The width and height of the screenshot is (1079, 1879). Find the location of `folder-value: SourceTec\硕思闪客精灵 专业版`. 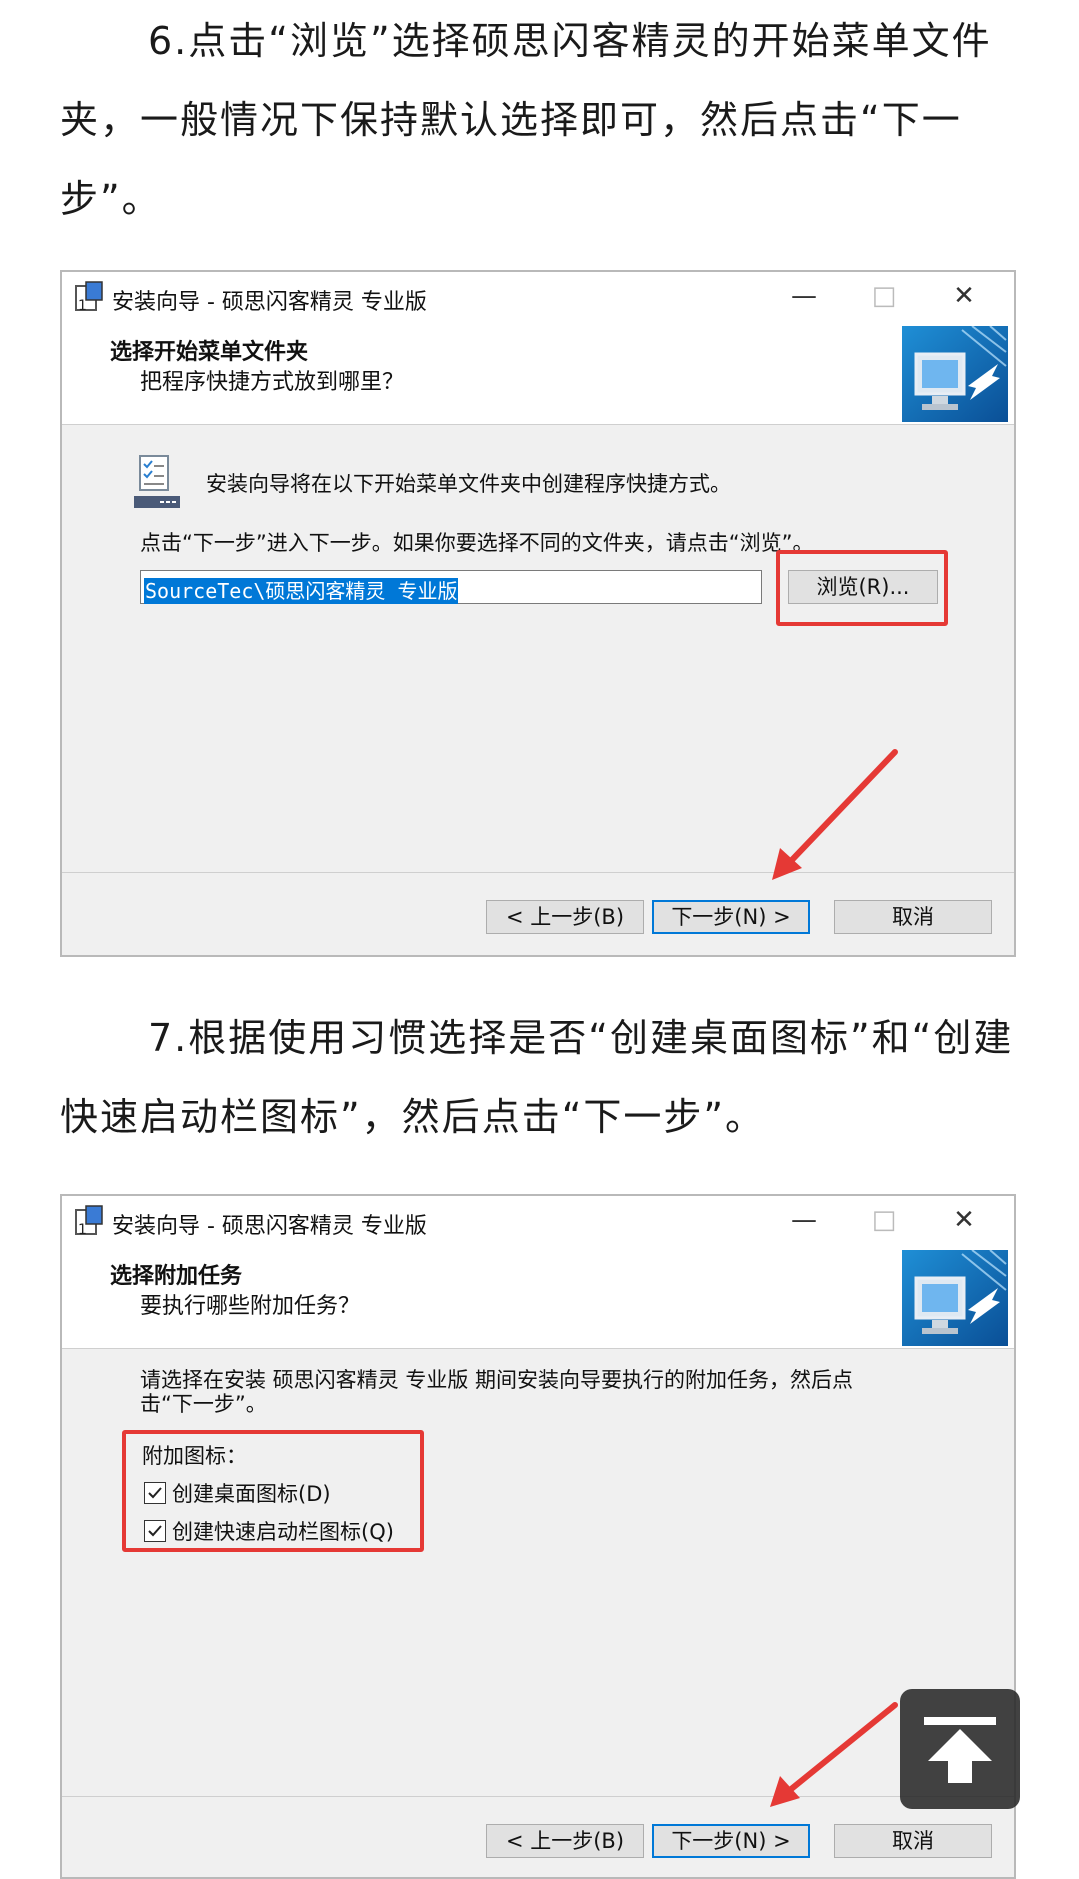

folder-value: SourceTec\硕思闪客精灵 专业版 is located at coordinates (301, 591).